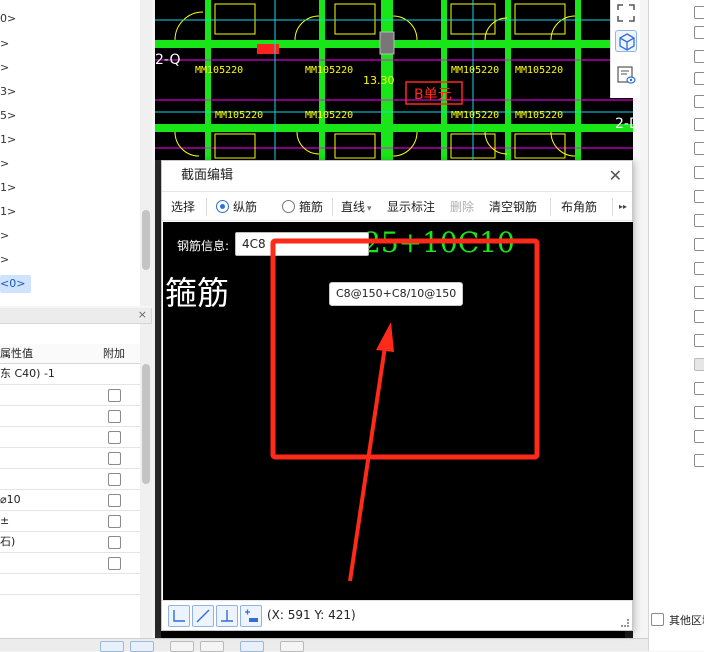 The height and width of the screenshot is (652, 704). What do you see at coordinates (146, 153) in the screenshot?
I see `tree-scrollbar` at bounding box center [146, 153].